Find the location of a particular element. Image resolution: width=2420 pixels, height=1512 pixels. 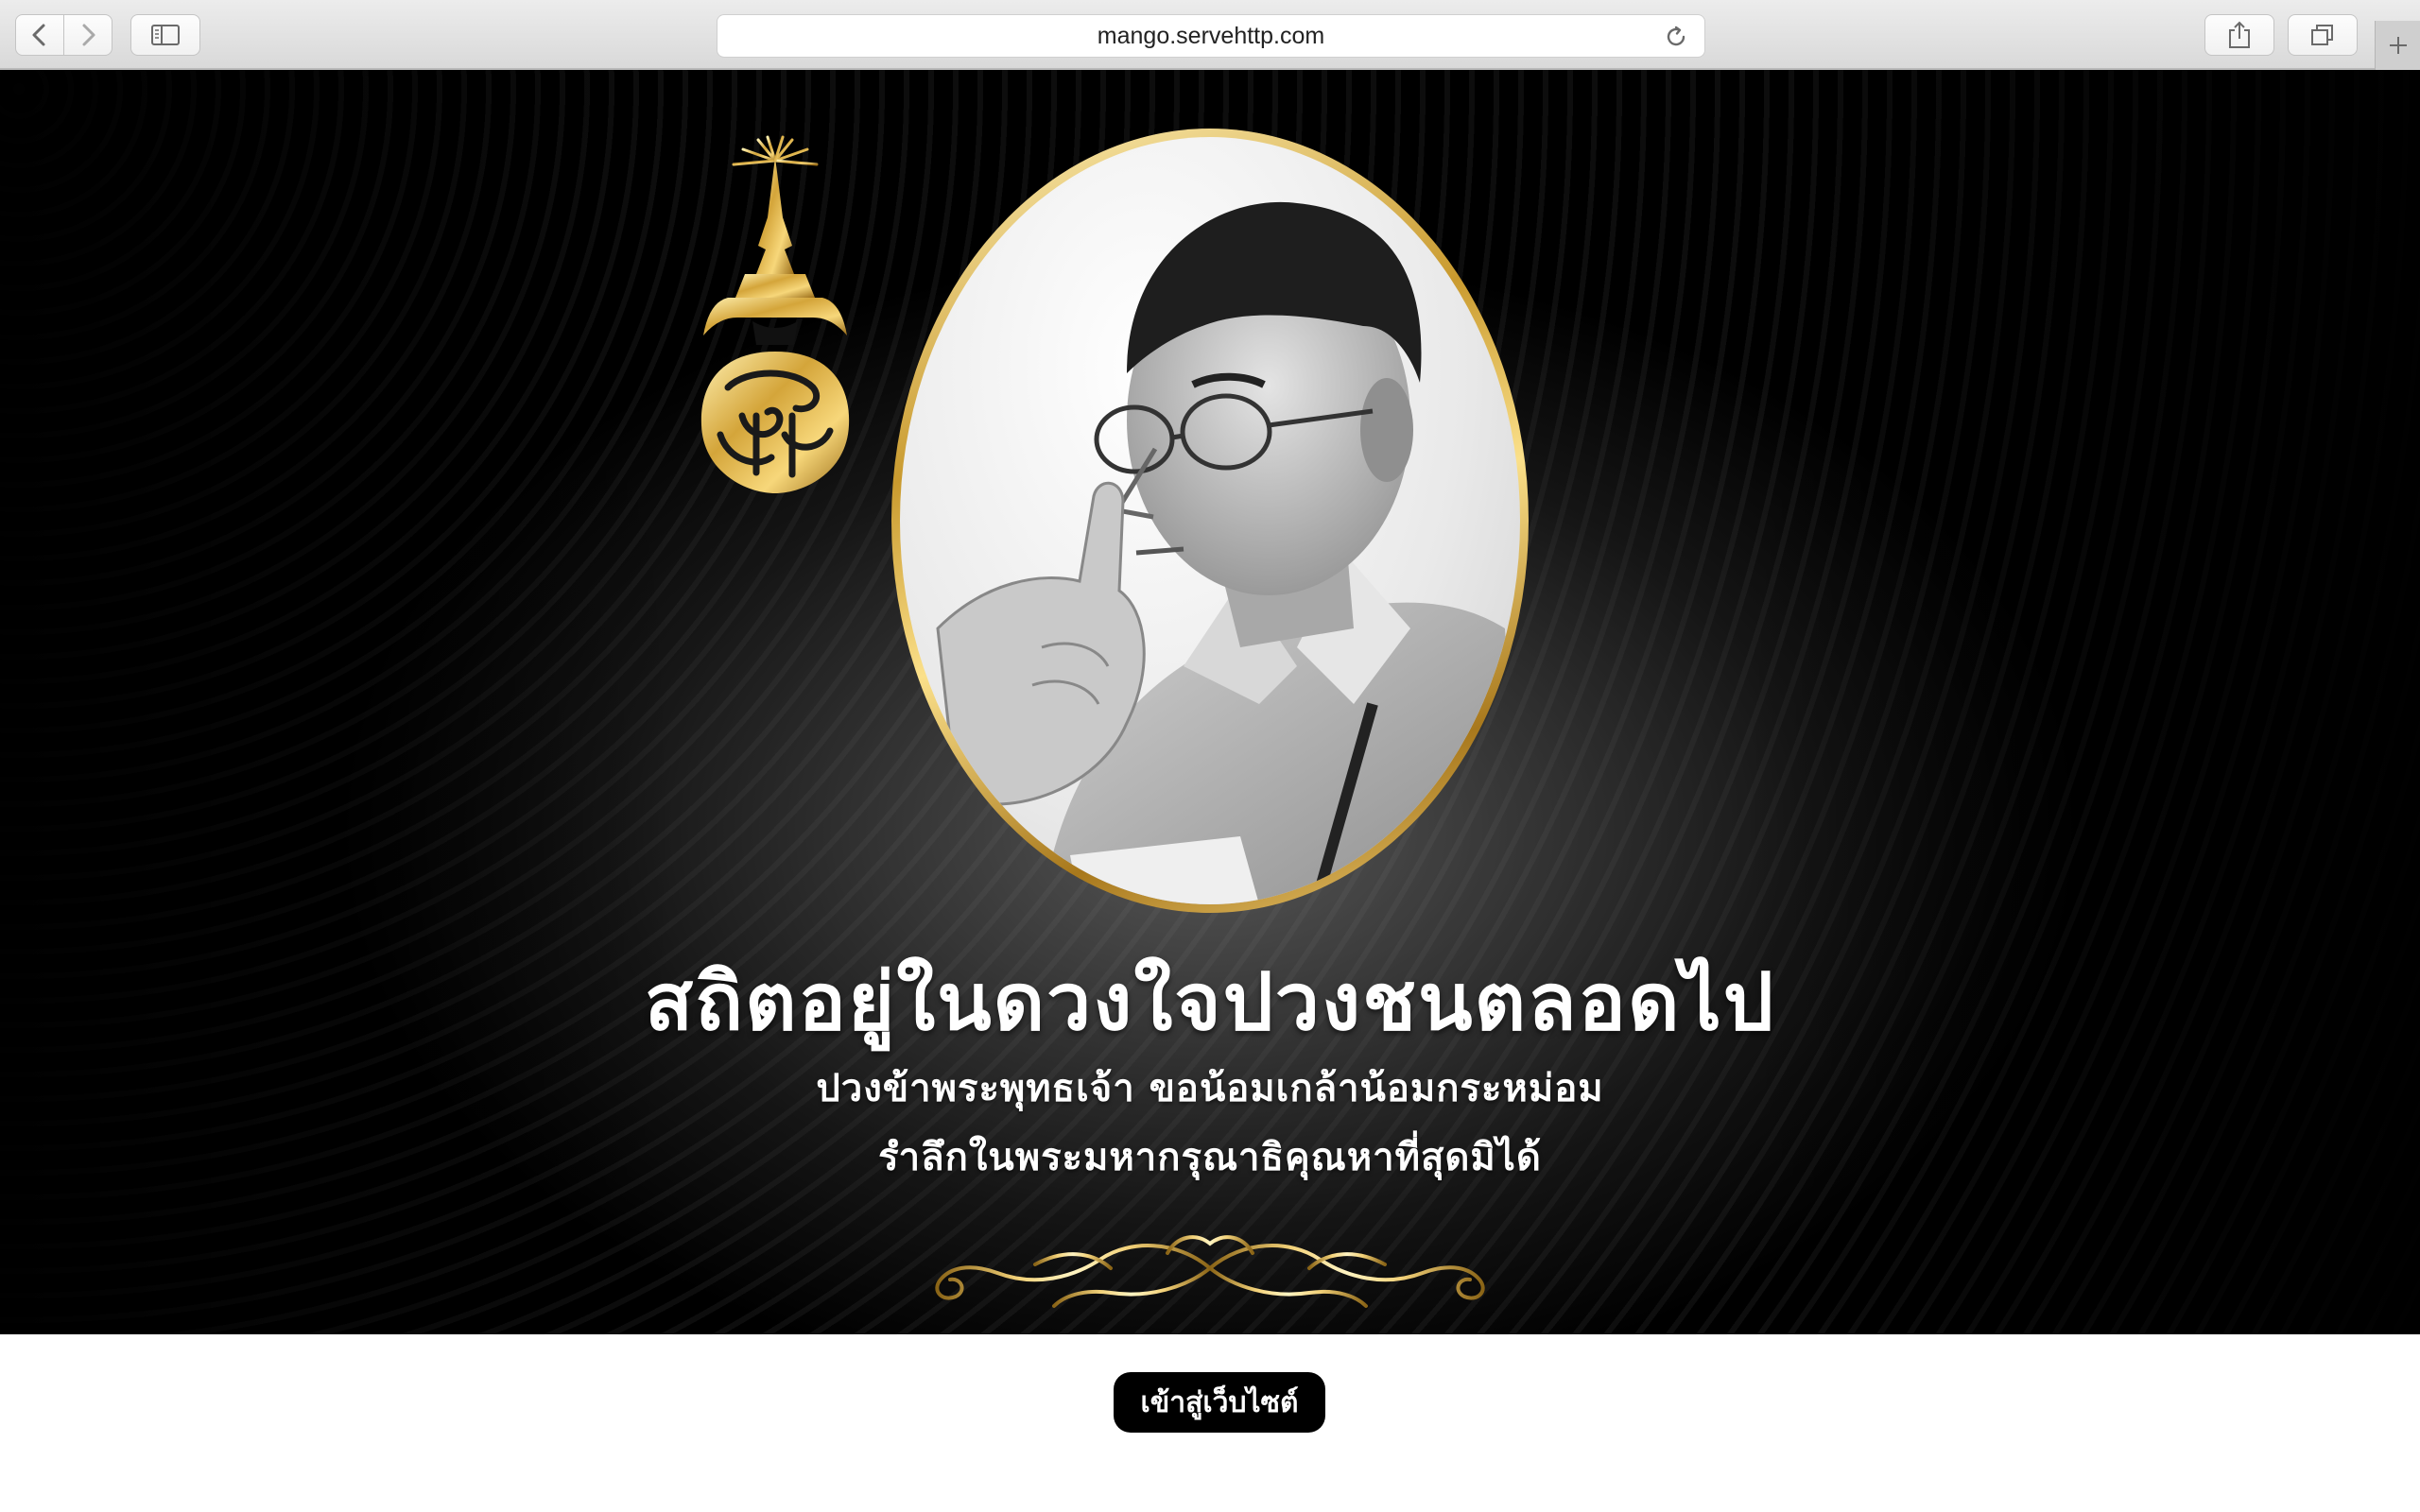

share-icon is located at coordinates (2239, 34).